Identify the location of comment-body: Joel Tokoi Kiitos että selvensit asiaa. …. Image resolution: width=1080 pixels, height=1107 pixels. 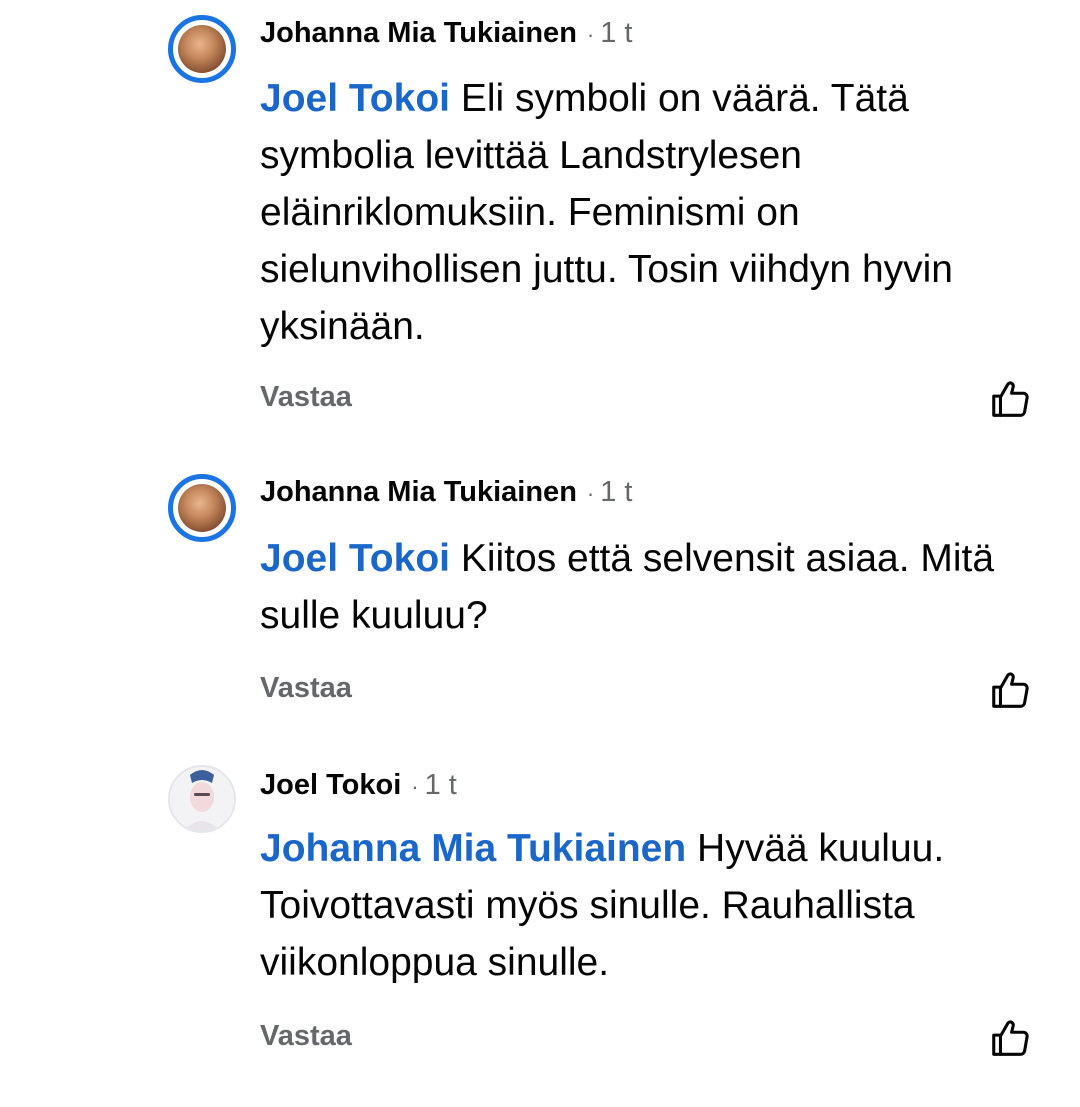
(650, 587).